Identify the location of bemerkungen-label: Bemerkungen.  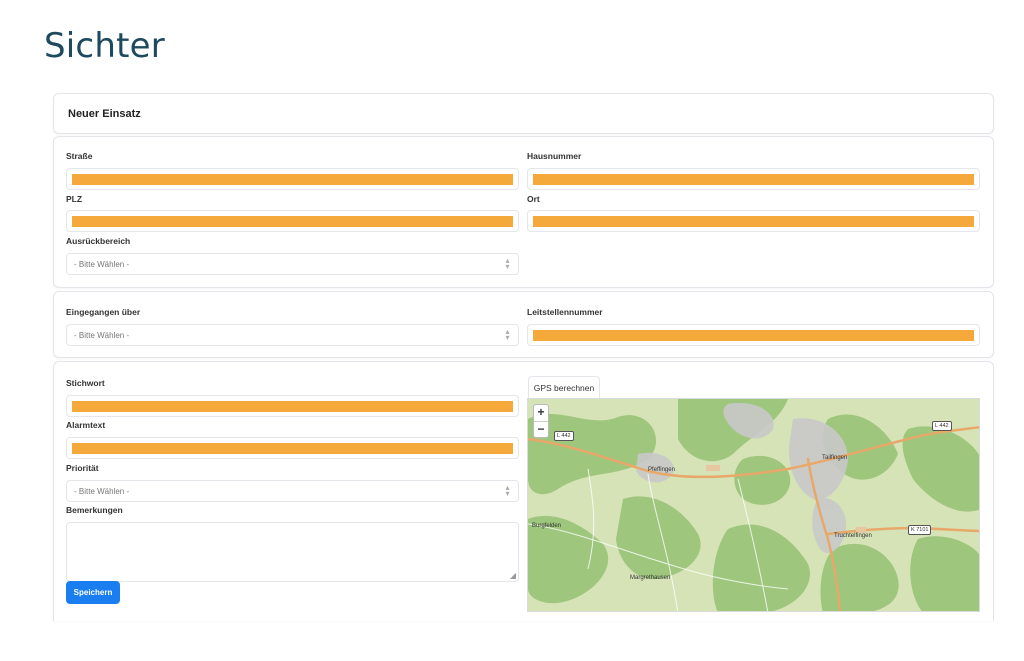
(94, 510).